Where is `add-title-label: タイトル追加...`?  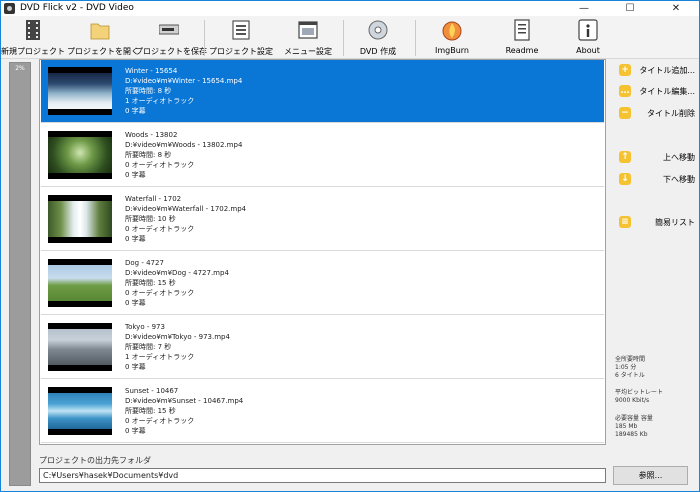
add-title-label: タイトル追加... is located at coordinates (667, 70).